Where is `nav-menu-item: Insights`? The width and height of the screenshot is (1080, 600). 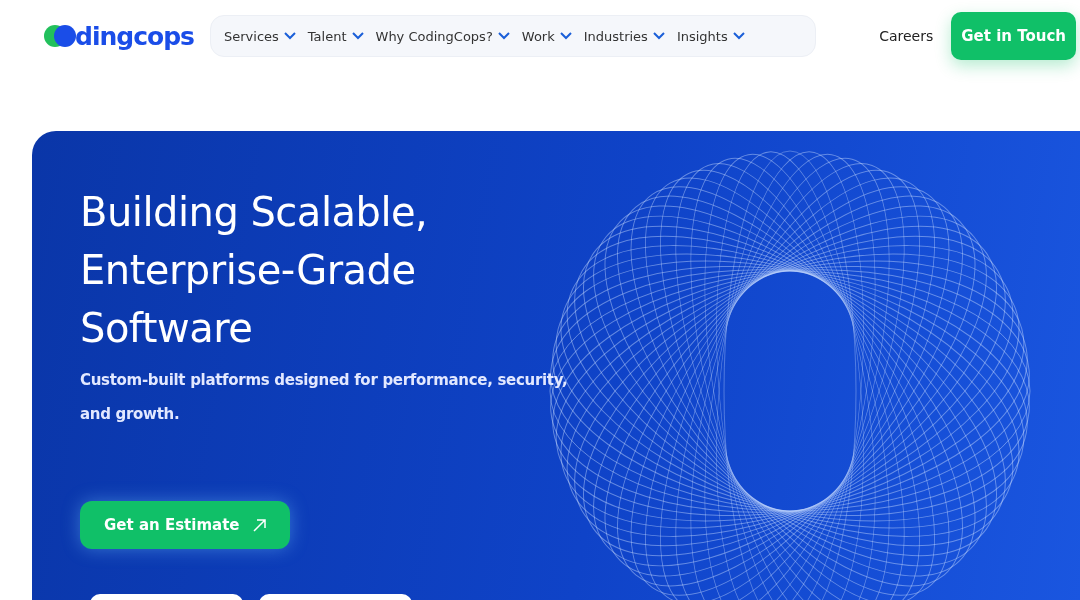
nav-menu-item: Insights is located at coordinates (710, 36).